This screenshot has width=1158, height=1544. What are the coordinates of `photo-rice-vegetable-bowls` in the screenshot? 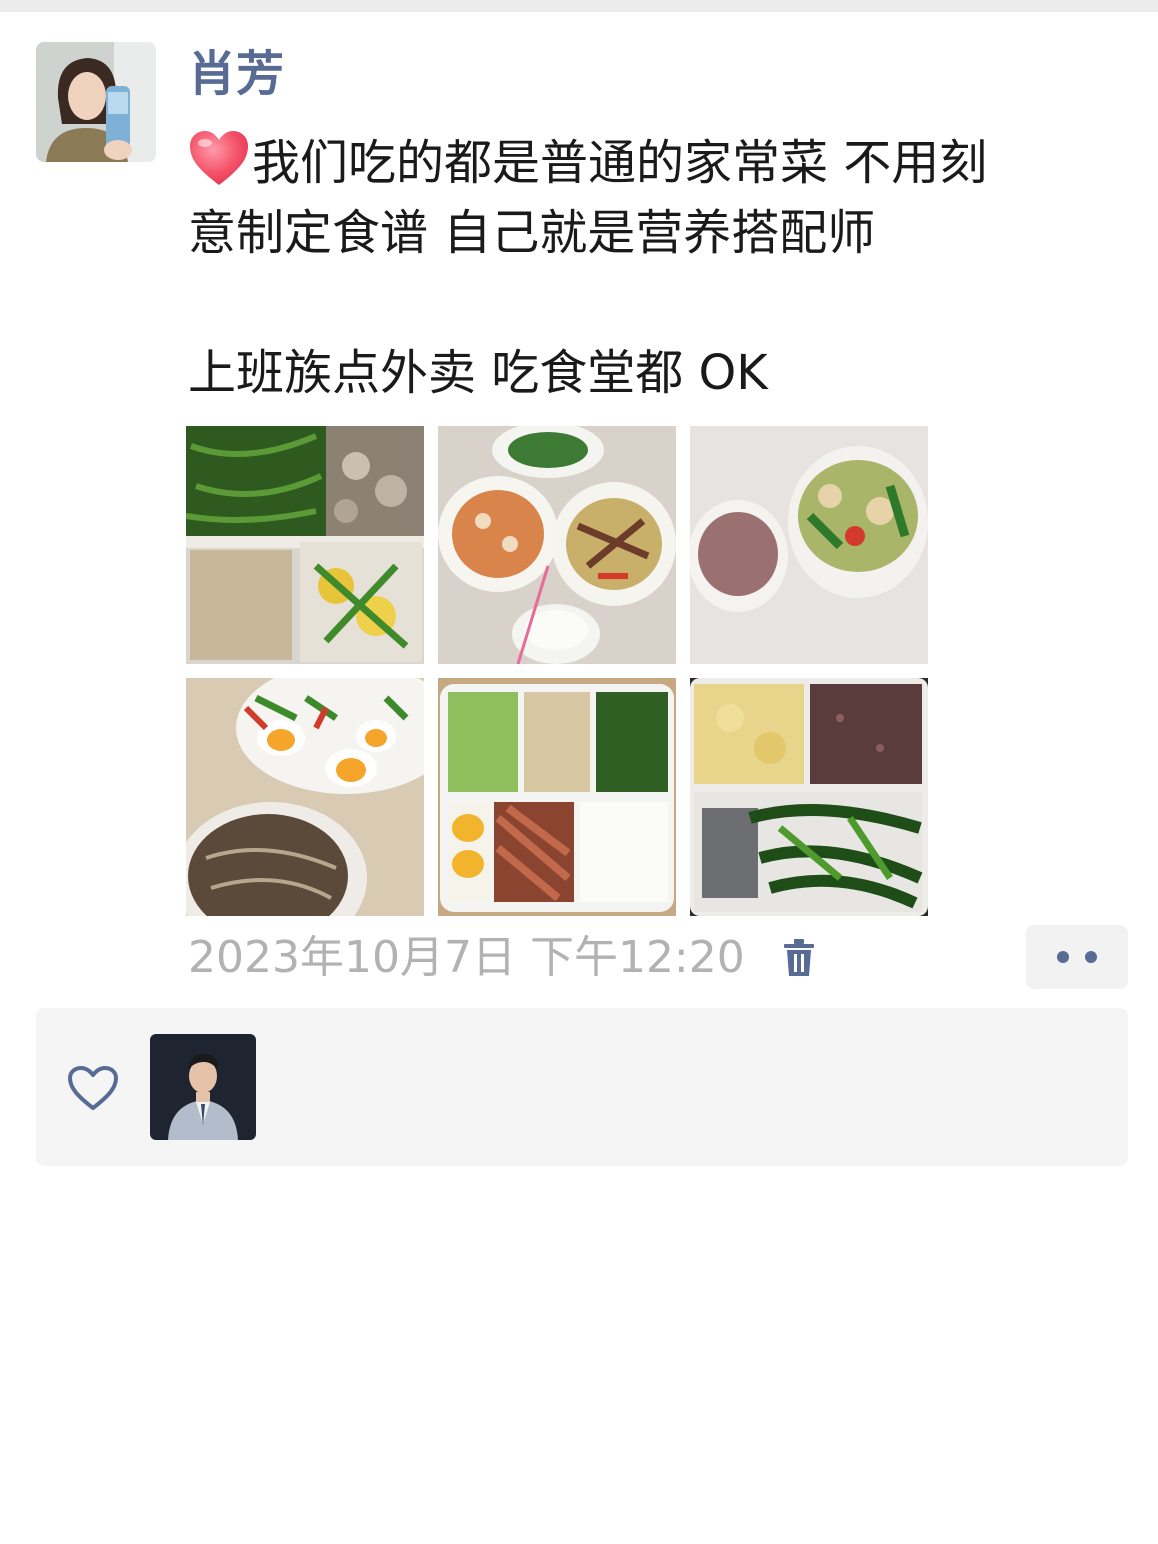 It's located at (809, 545).